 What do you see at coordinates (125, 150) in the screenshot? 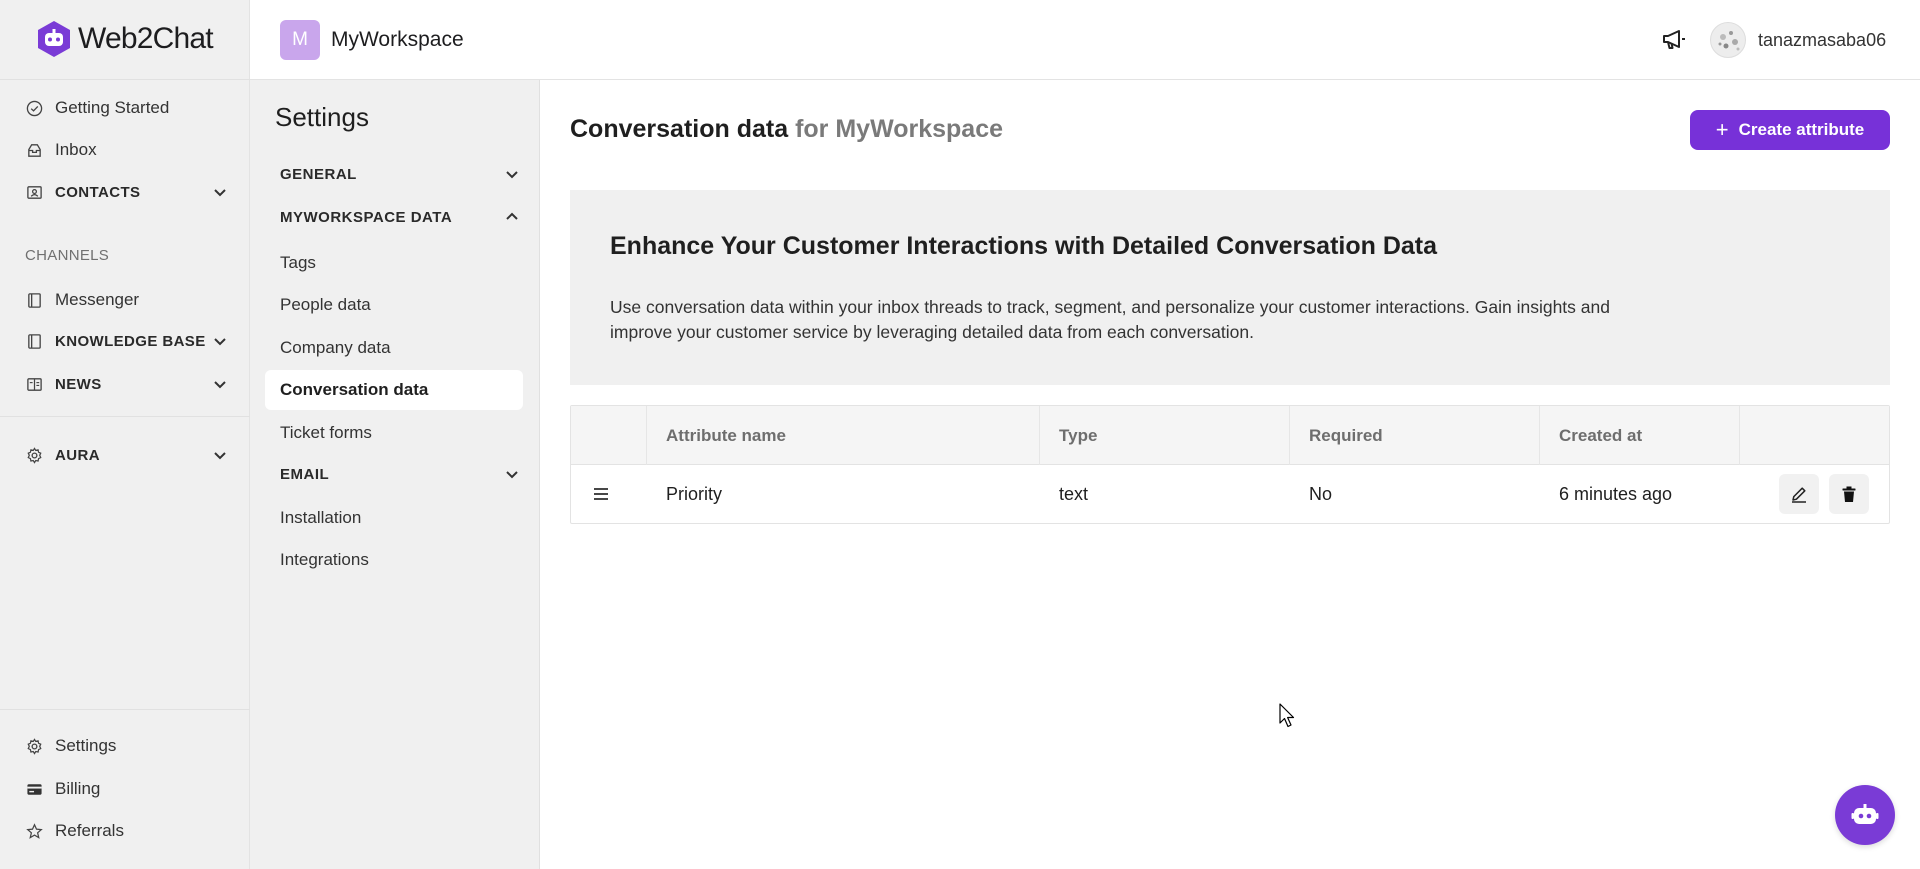
I see `sidebar-item-inbox: Inbox` at bounding box center [125, 150].